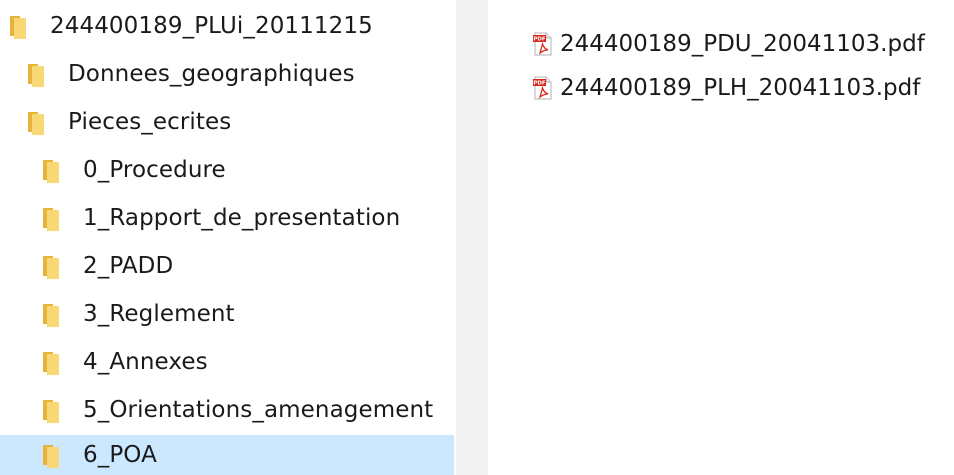 Image resolution: width=954 pixels, height=475 pixels. I want to click on tree-item-3-reglement: 3_Reglement, so click(227, 314).